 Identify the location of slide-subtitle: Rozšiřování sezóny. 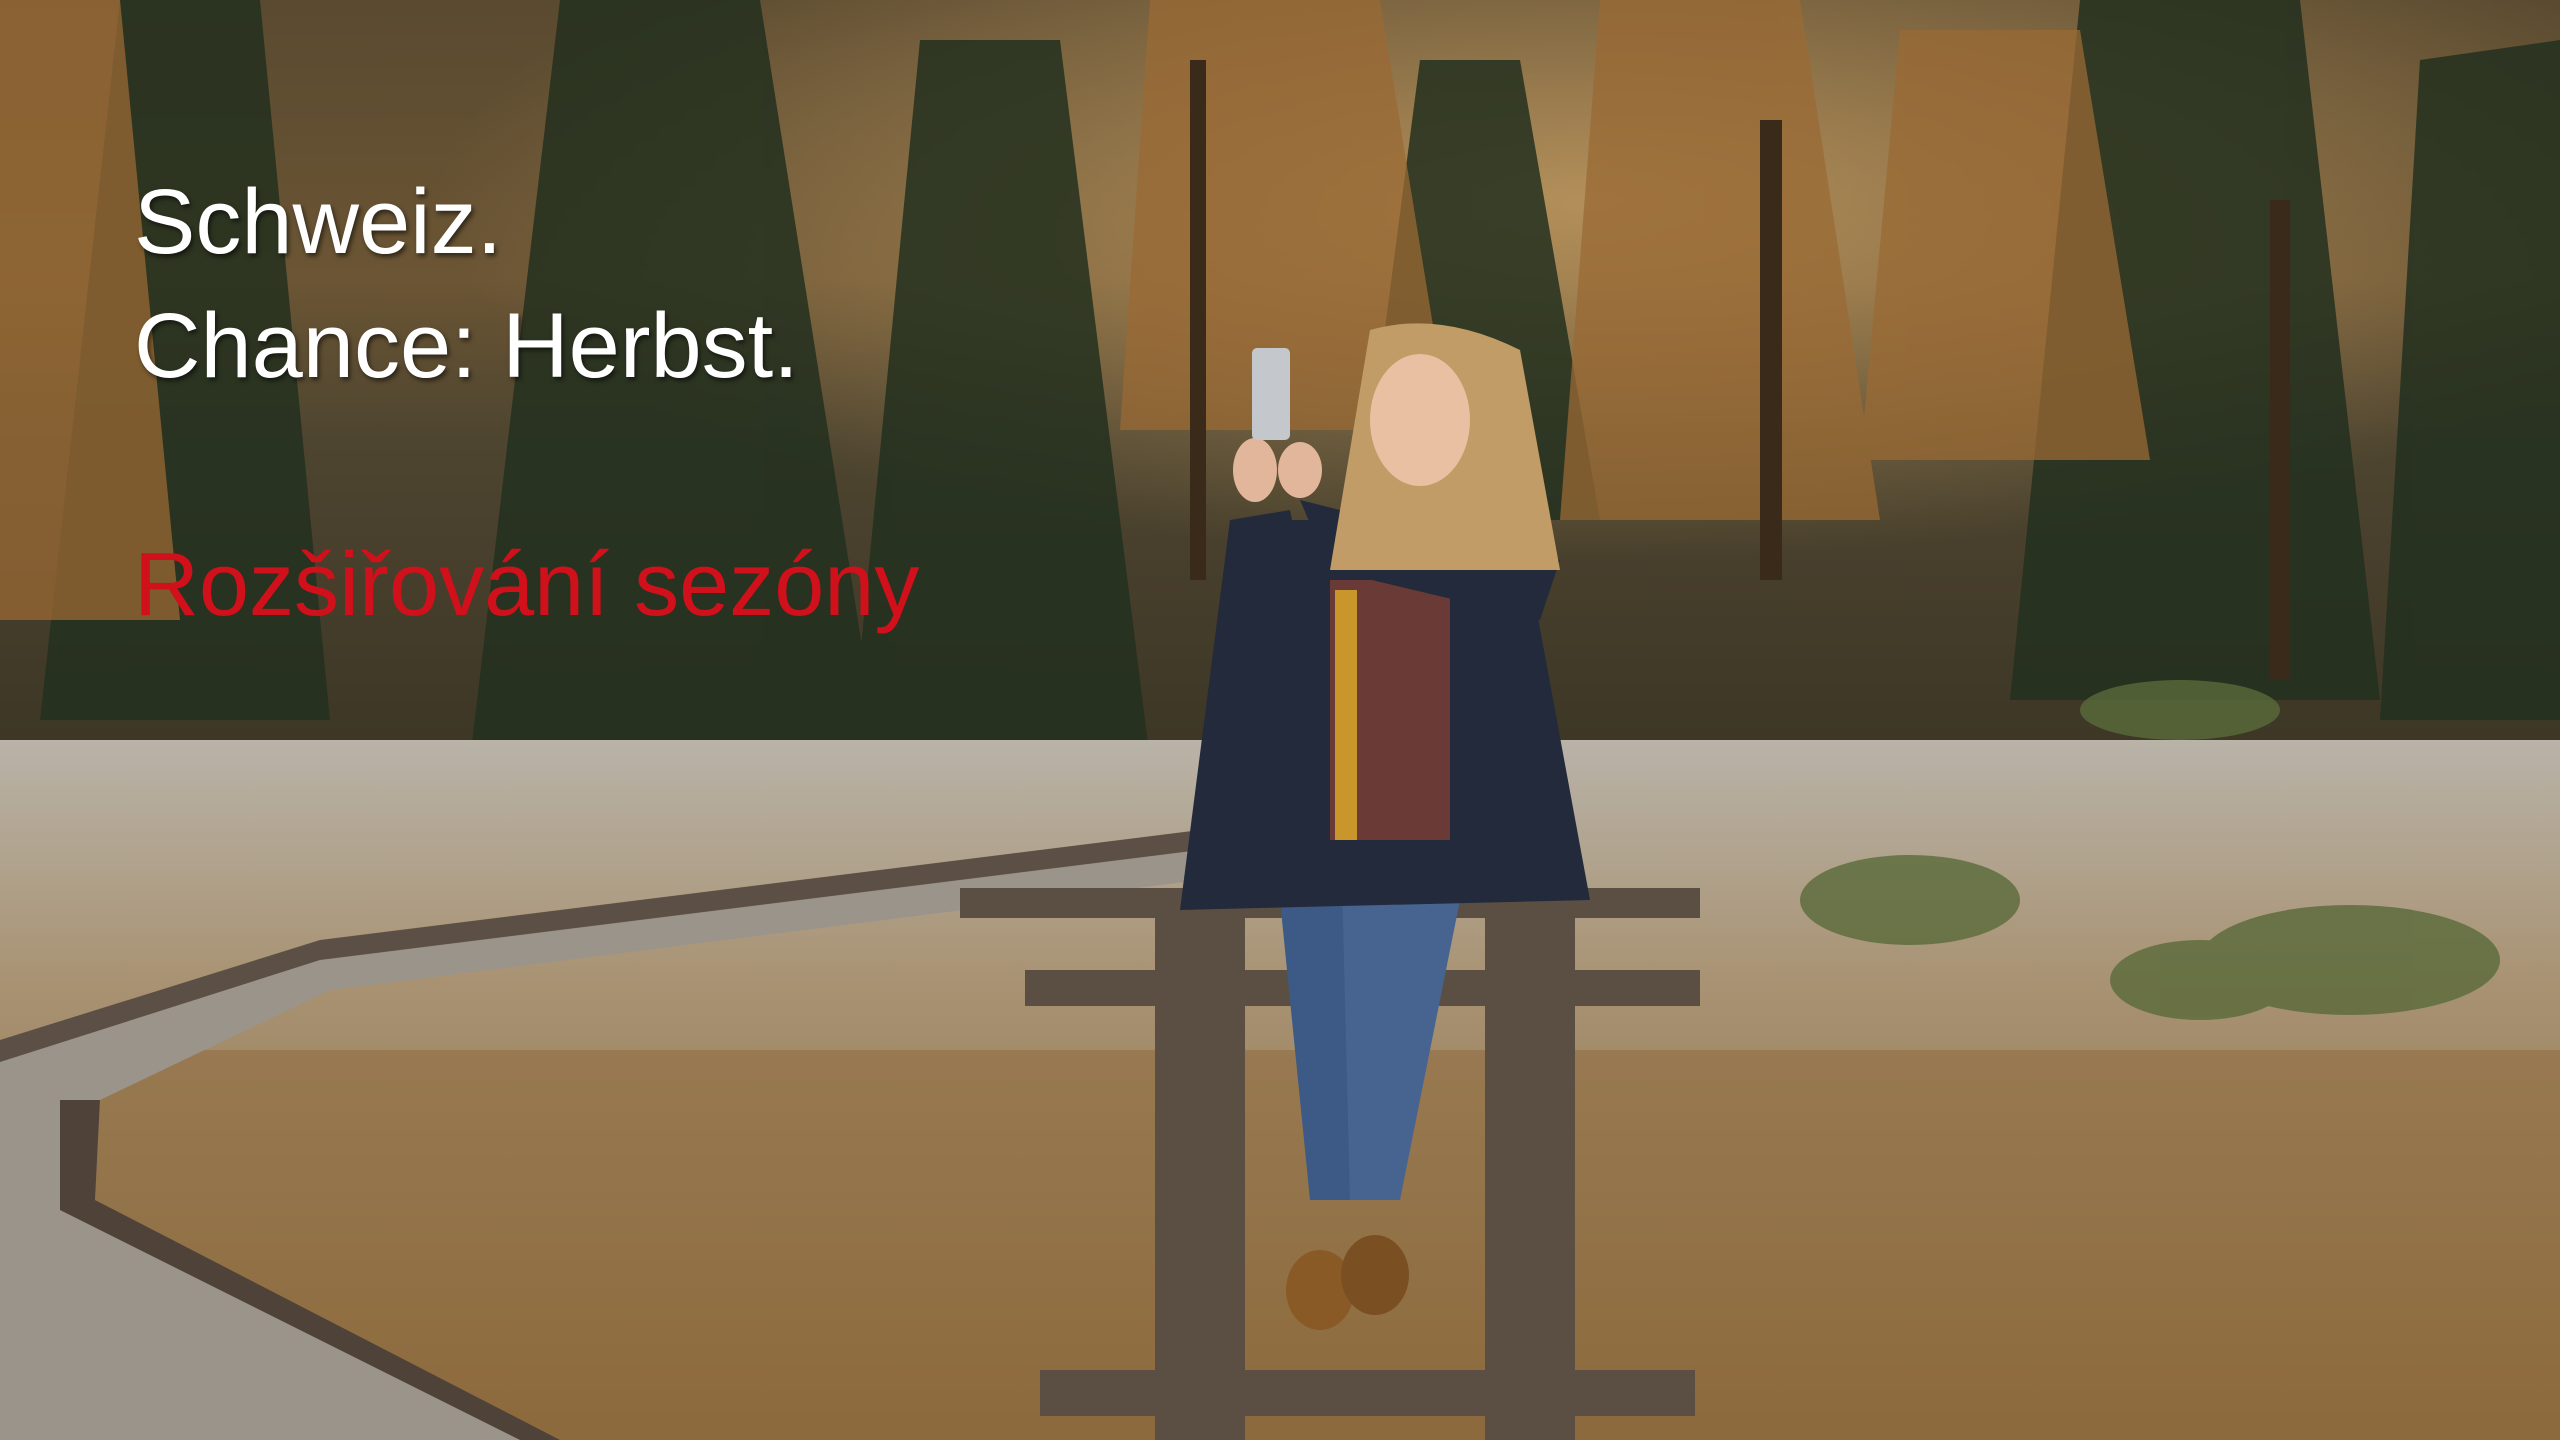
(527, 585).